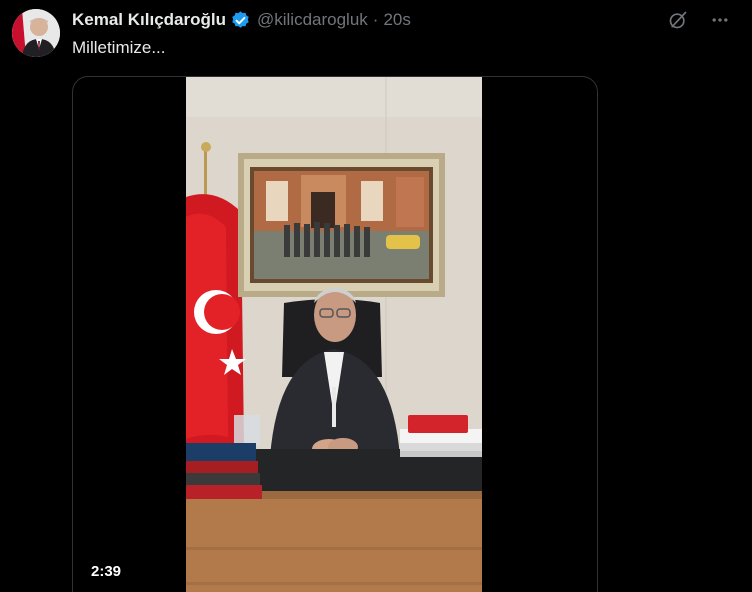 This screenshot has width=752, height=592. Describe the element at coordinates (312, 20) in the screenshot. I see `author-handle: @kilicdarogluk` at that location.